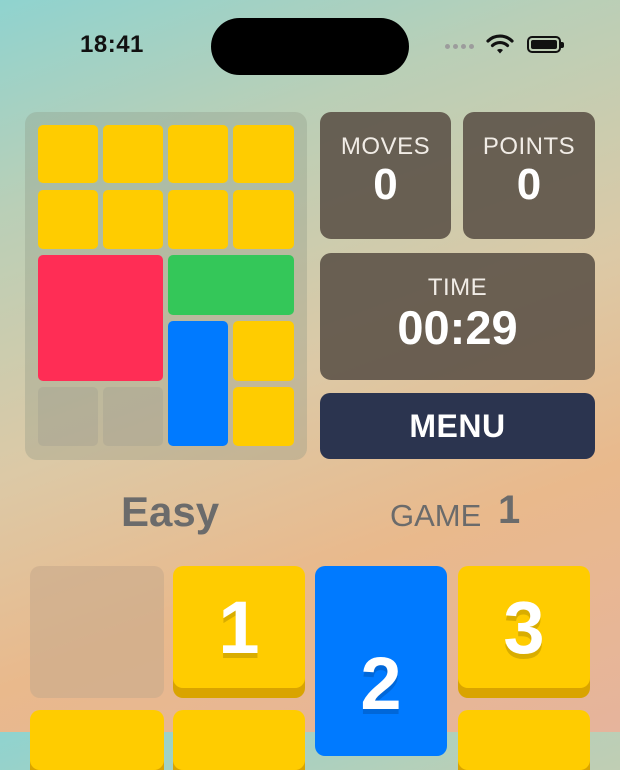 This screenshot has width=620, height=770. What do you see at coordinates (529, 146) in the screenshot?
I see `points-label: POINTS` at bounding box center [529, 146].